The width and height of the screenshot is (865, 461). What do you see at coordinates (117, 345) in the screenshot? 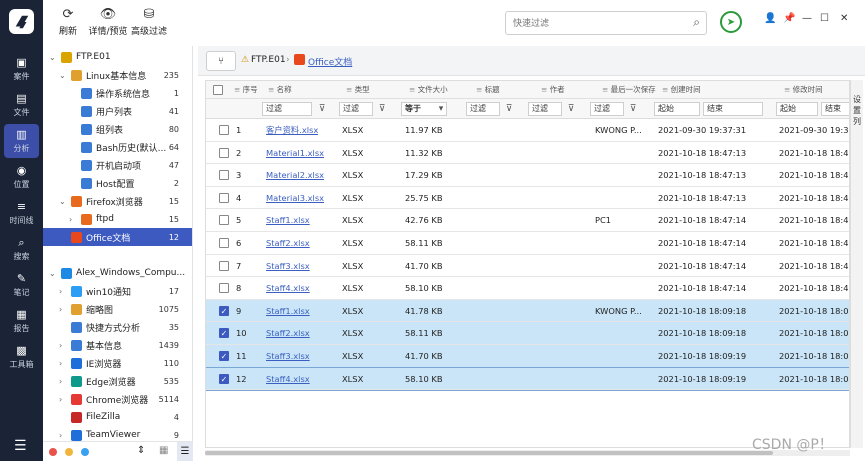
I see `tree-item: › 基本信息 1439` at bounding box center [117, 345].